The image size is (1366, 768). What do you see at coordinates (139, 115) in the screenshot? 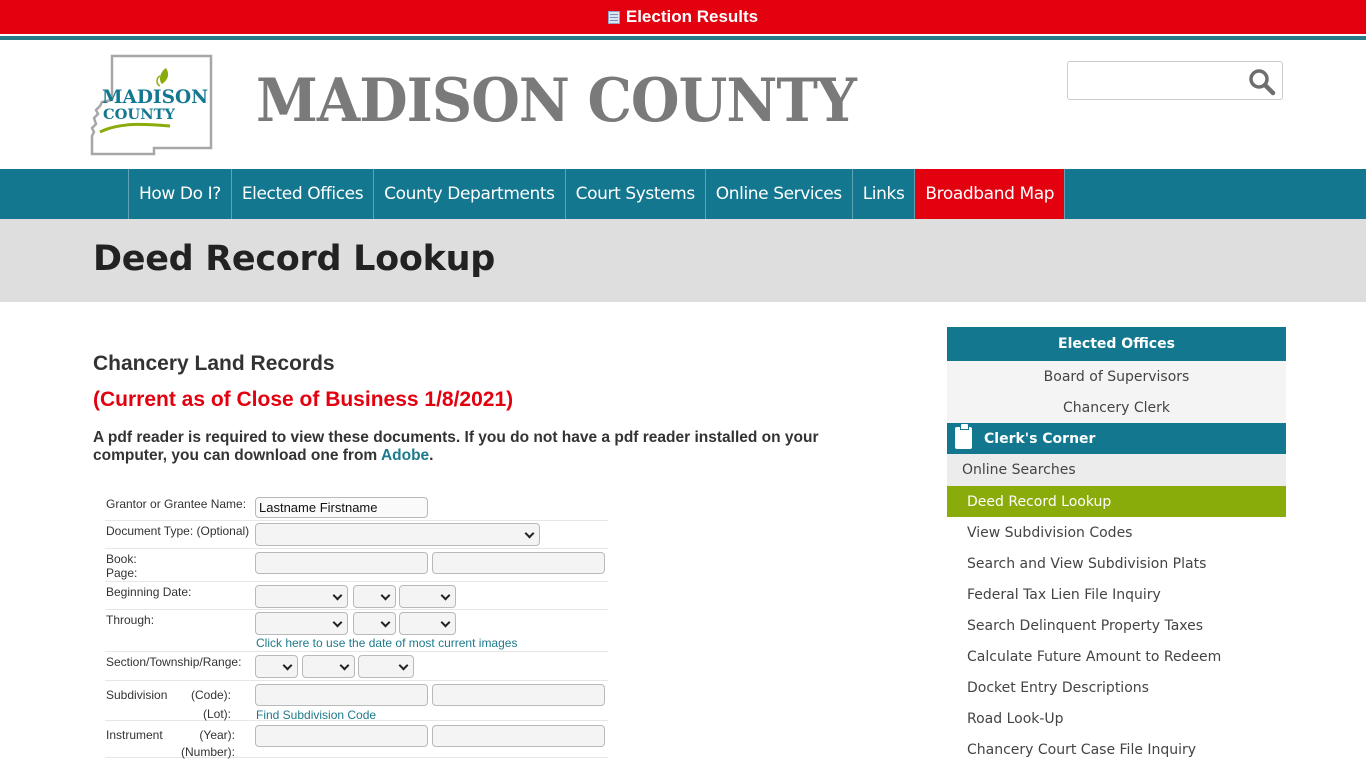
I see `svg-text: COUNTY` at bounding box center [139, 115].